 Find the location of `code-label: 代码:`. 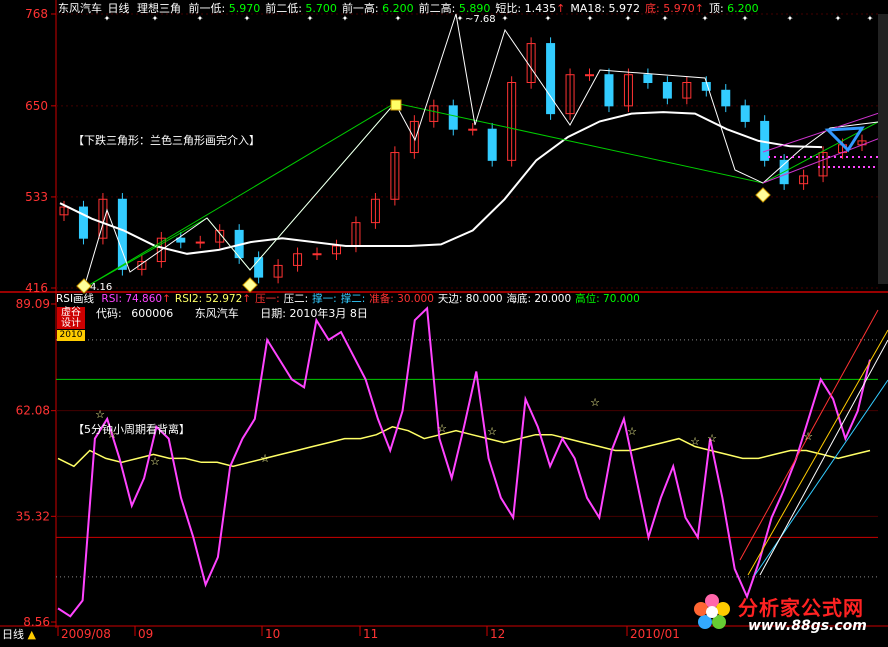

code-label: 代码: is located at coordinates (109, 313).